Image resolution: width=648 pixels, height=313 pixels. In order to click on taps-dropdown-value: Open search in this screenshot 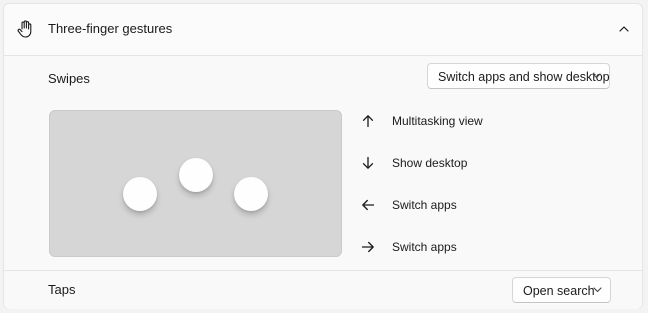, I will do `click(559, 291)`.